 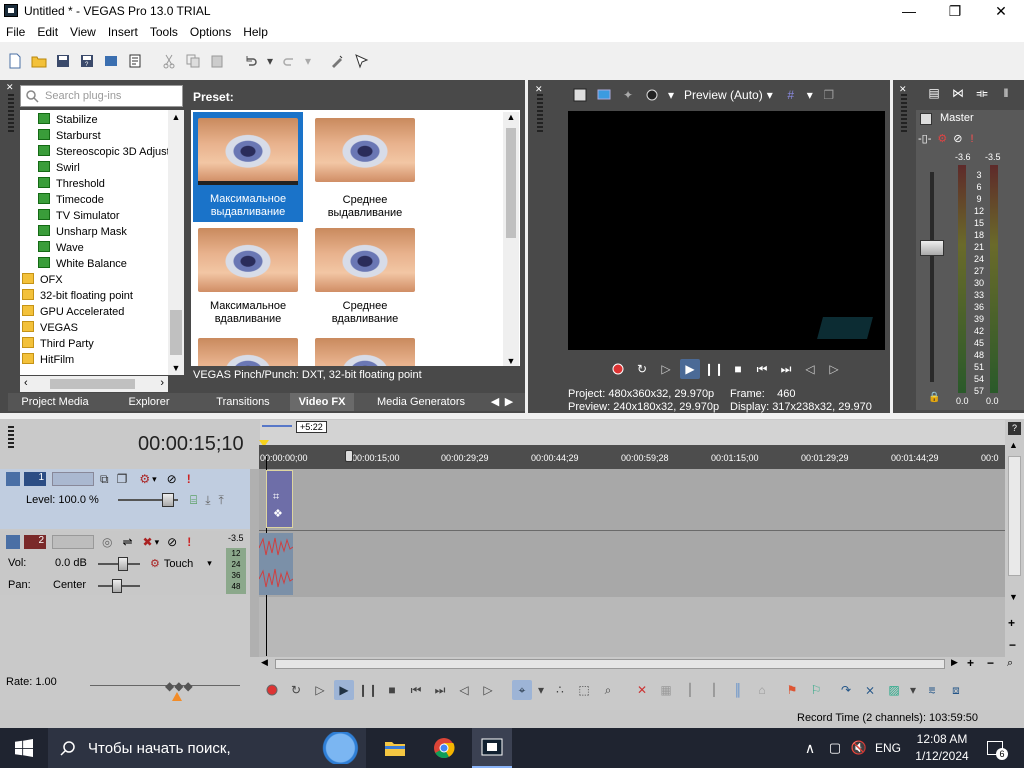 What do you see at coordinates (248, 349) in the screenshot?
I see `preset-partial` at bounding box center [248, 349].